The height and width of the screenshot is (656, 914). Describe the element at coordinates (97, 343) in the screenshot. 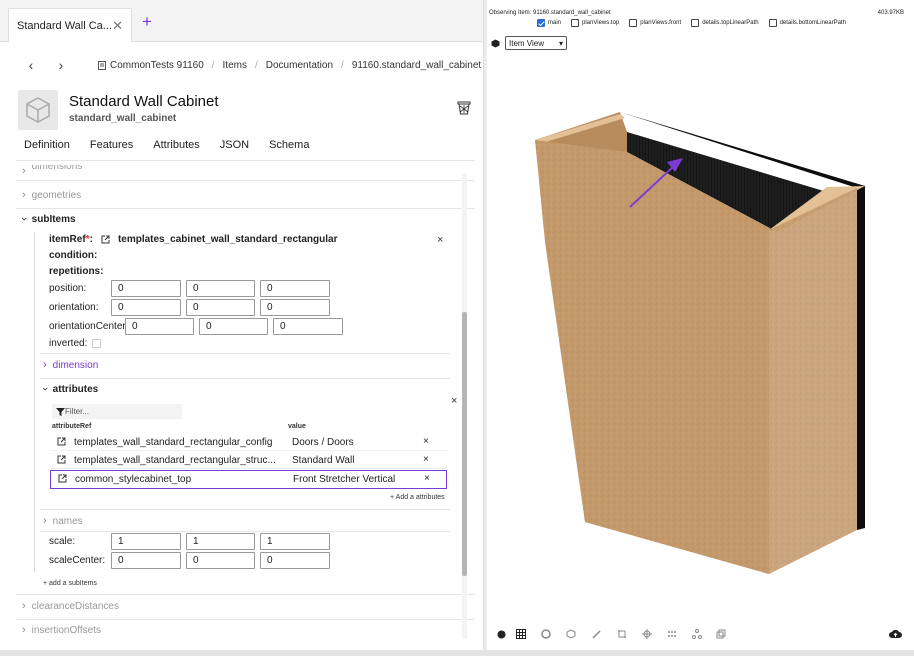

I see `inverted-checkbox` at that location.